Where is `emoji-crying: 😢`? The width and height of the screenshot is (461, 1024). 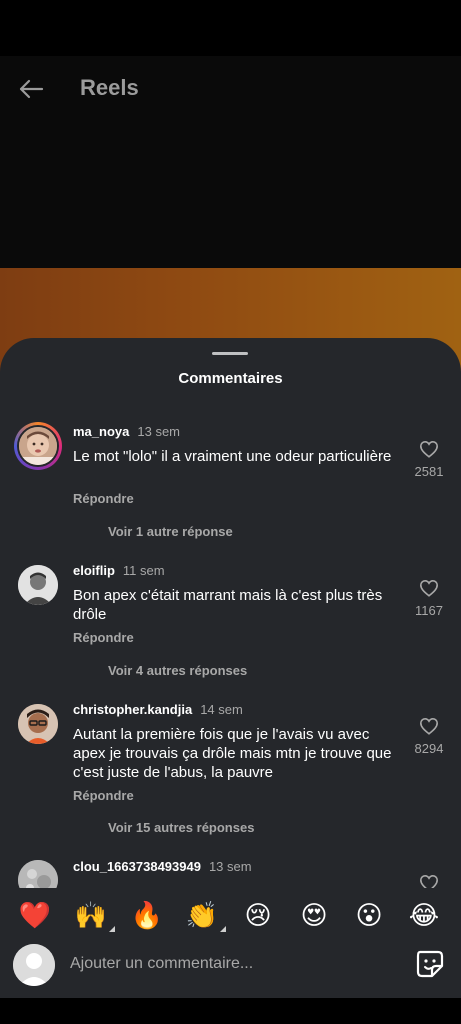 emoji-crying: 😢 is located at coordinates (258, 916).